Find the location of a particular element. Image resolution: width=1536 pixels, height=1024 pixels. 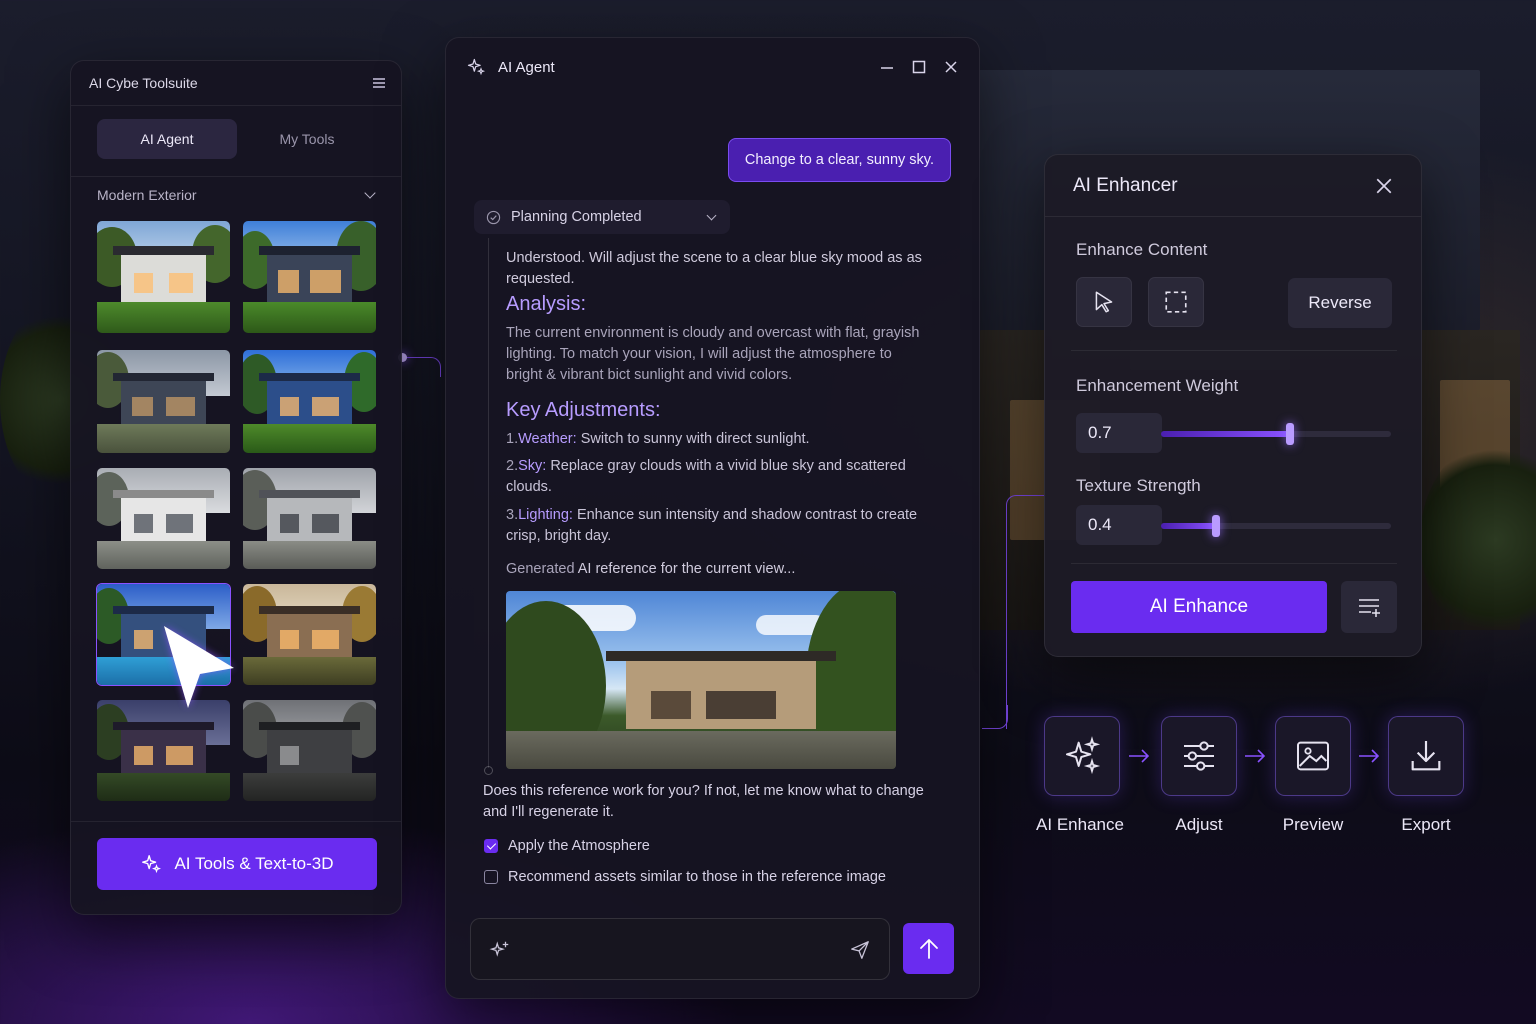

maximize-icon is located at coordinates (919, 67).